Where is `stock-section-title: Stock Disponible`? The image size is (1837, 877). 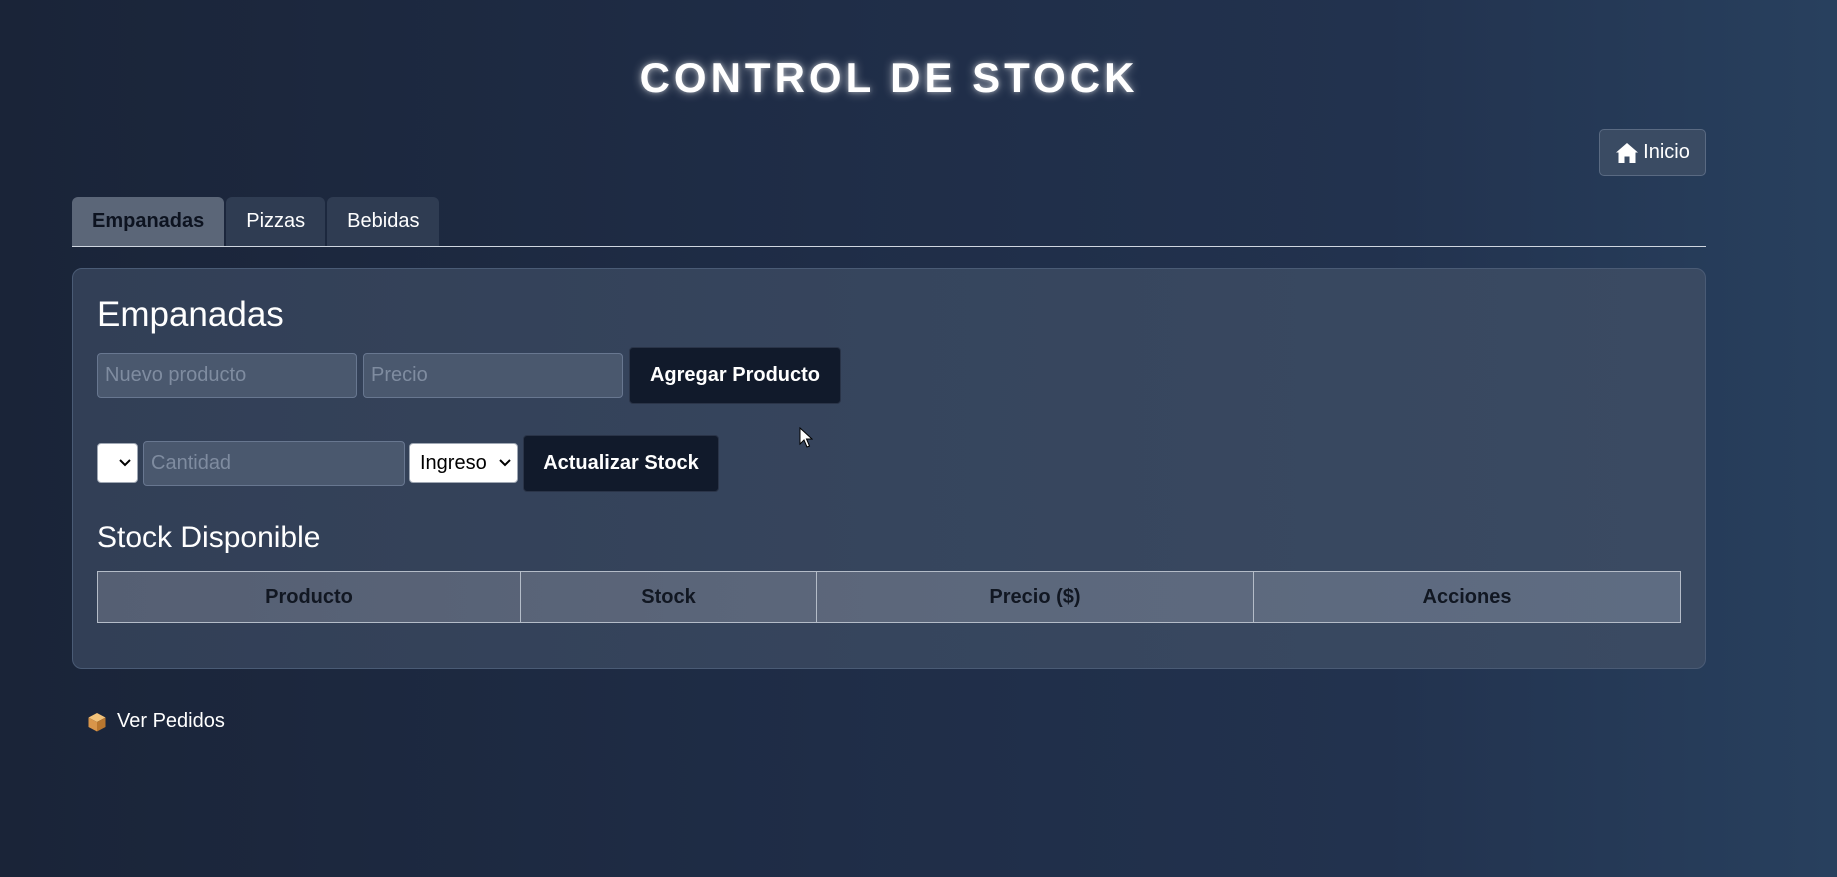
stock-section-title: Stock Disponible is located at coordinates (209, 537).